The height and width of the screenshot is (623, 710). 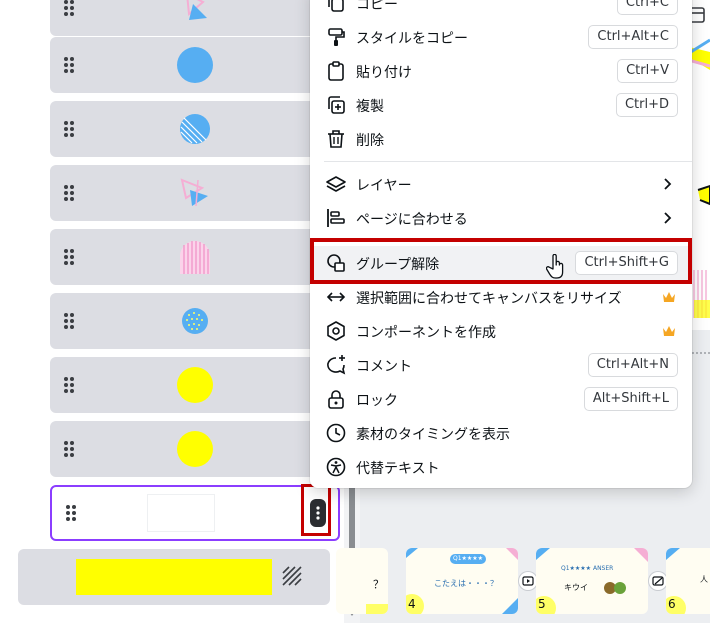 I want to click on transition-icon, so click(x=658, y=581).